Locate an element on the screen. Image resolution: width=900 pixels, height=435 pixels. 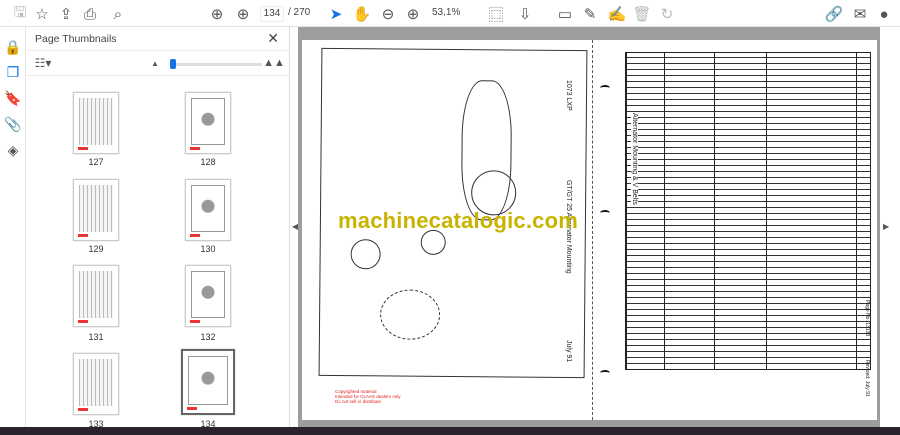
revised-text: Revised: July 91 is located at coordinates (867, 378).